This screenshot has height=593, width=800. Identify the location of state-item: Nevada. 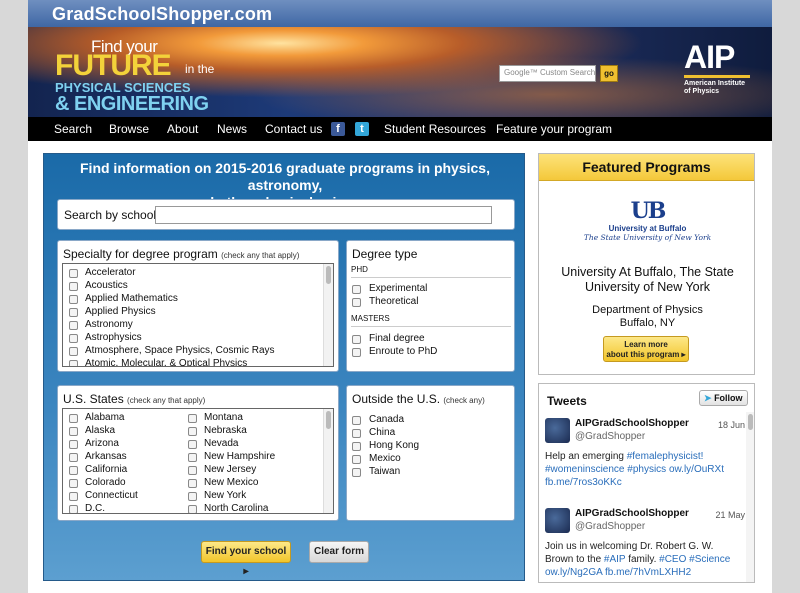
(221, 443).